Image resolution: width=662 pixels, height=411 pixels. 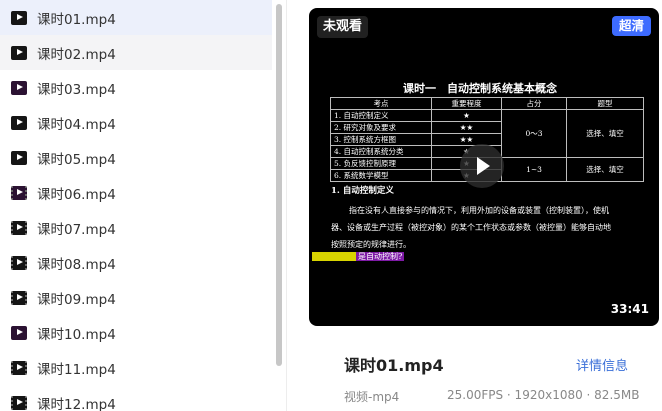 I want to click on file-list-item: 课时03.mp4, so click(x=136, y=87).